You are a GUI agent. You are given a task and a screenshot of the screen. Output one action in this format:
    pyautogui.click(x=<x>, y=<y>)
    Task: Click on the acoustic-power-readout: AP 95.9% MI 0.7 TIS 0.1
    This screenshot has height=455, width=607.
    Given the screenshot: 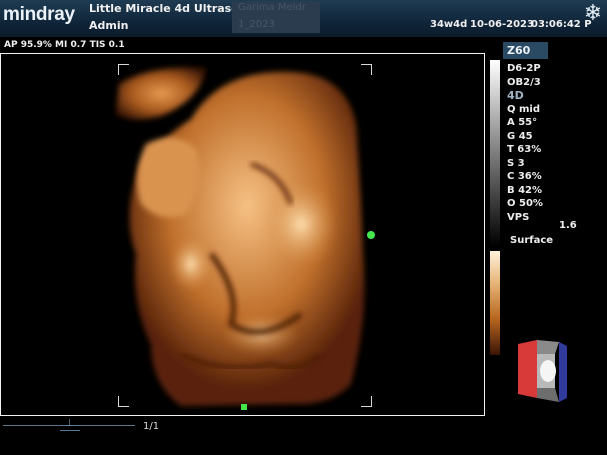 What is the action you would take?
    pyautogui.click(x=64, y=45)
    